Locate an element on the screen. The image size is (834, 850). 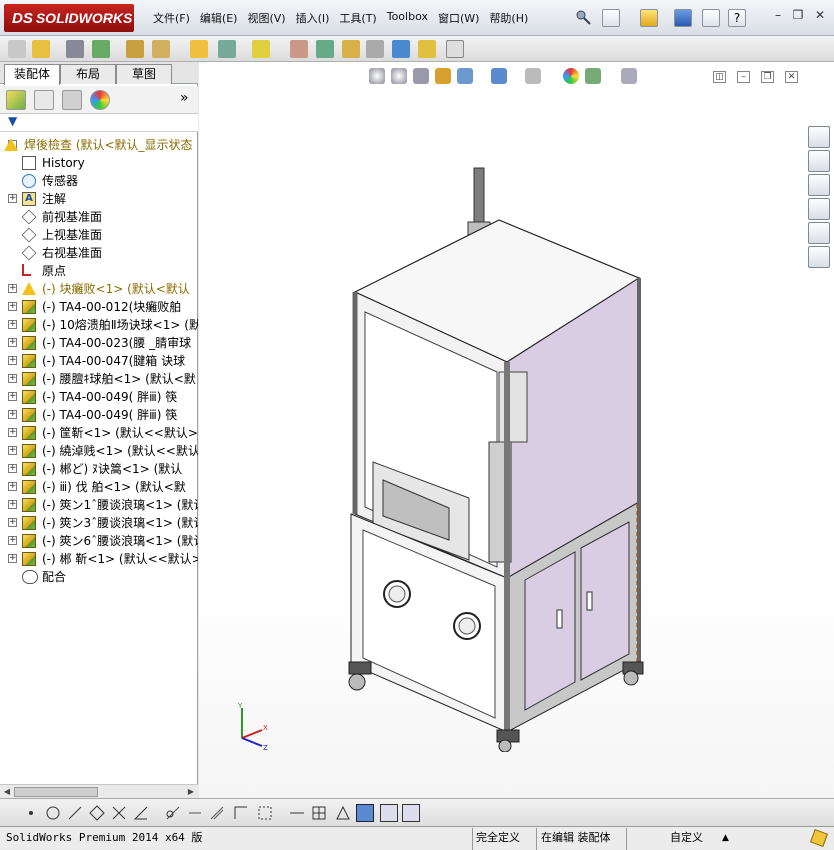
pin-icon is located at coordinates (583, 17).